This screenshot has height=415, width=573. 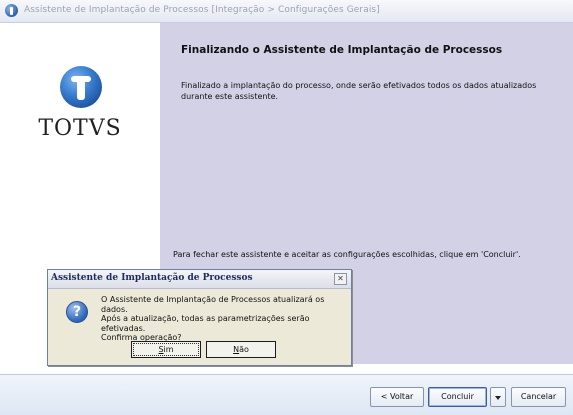 I want to click on yes-label: im, so click(x=168, y=349).